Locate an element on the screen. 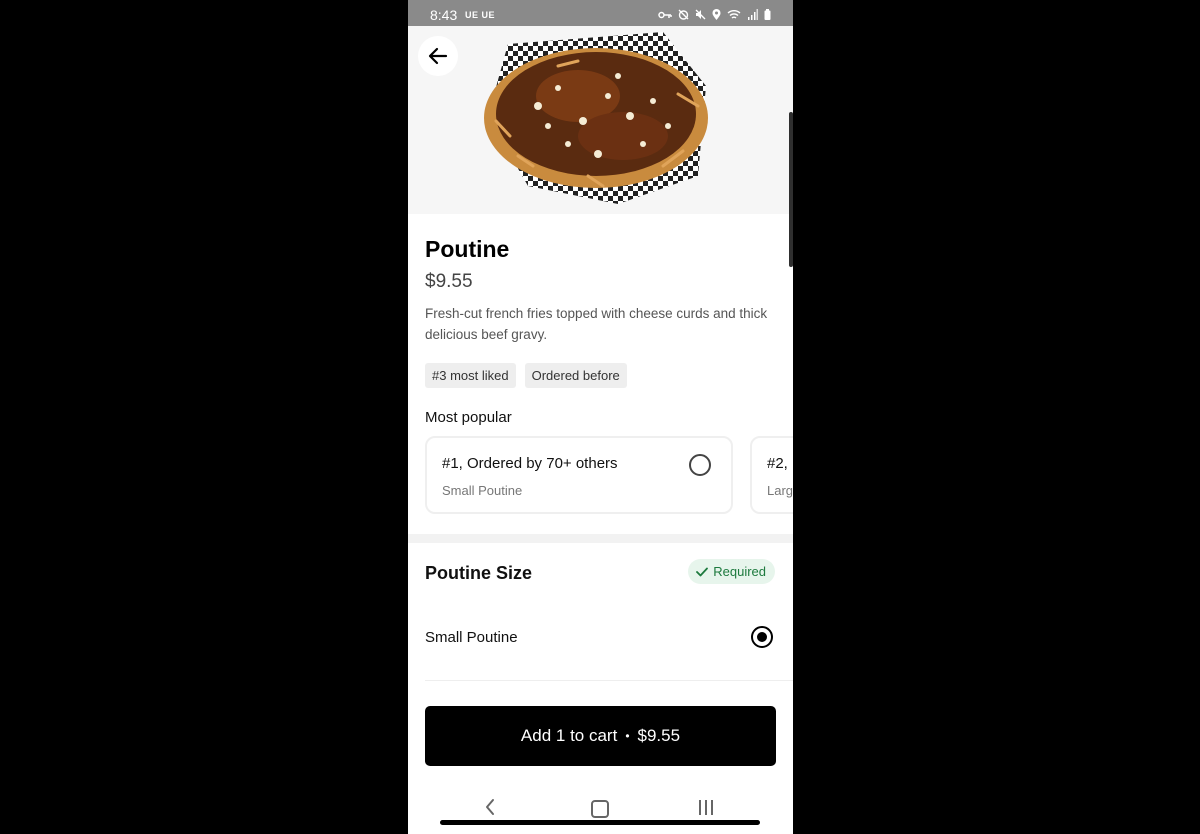 This screenshot has height=834, width=1200. item-title: Poutine is located at coordinates (467, 249).